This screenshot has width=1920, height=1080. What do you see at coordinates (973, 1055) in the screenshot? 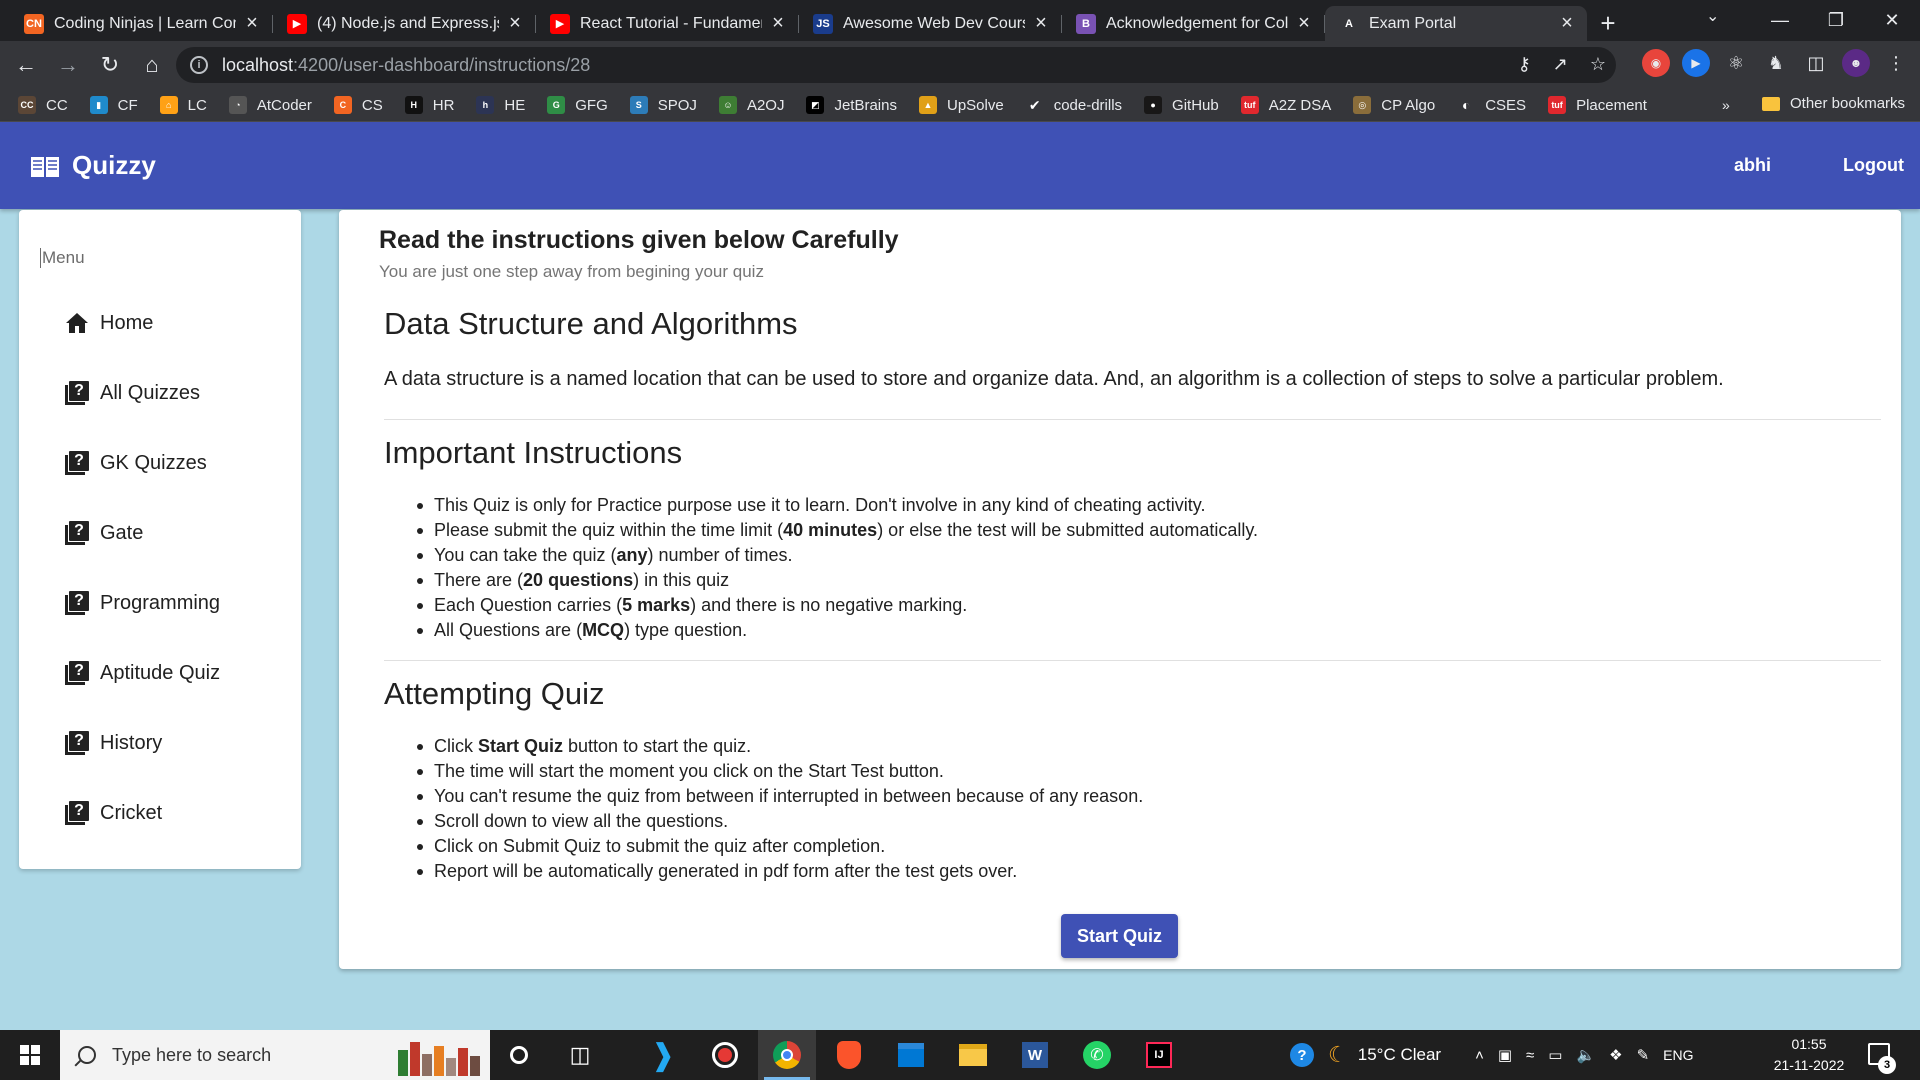
I see `file-explorer-icon` at bounding box center [973, 1055].